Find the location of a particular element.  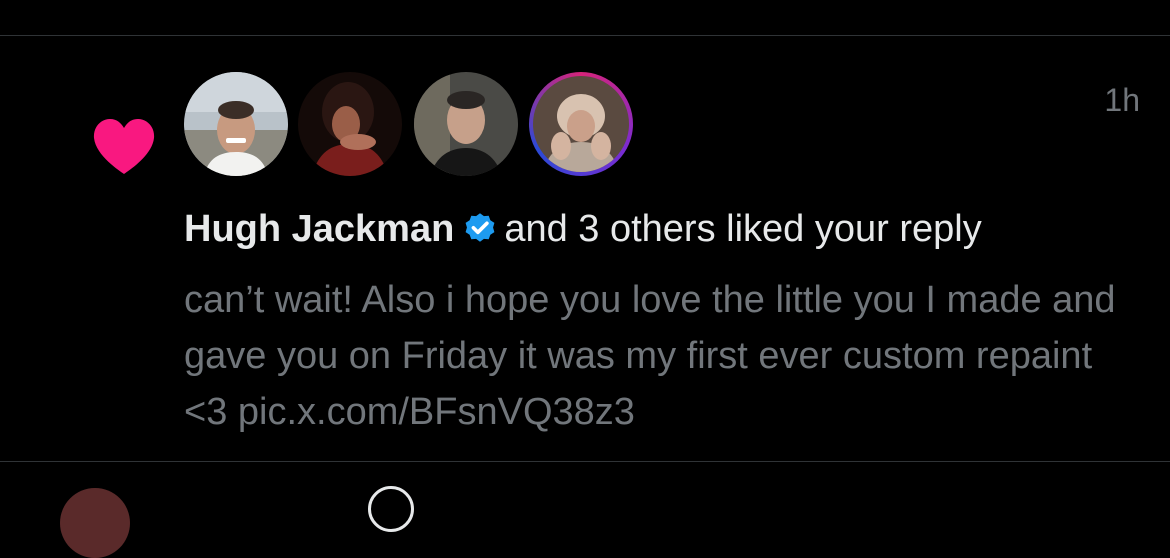

action-text: and 3 others liked your reply is located at coordinates (743, 229).